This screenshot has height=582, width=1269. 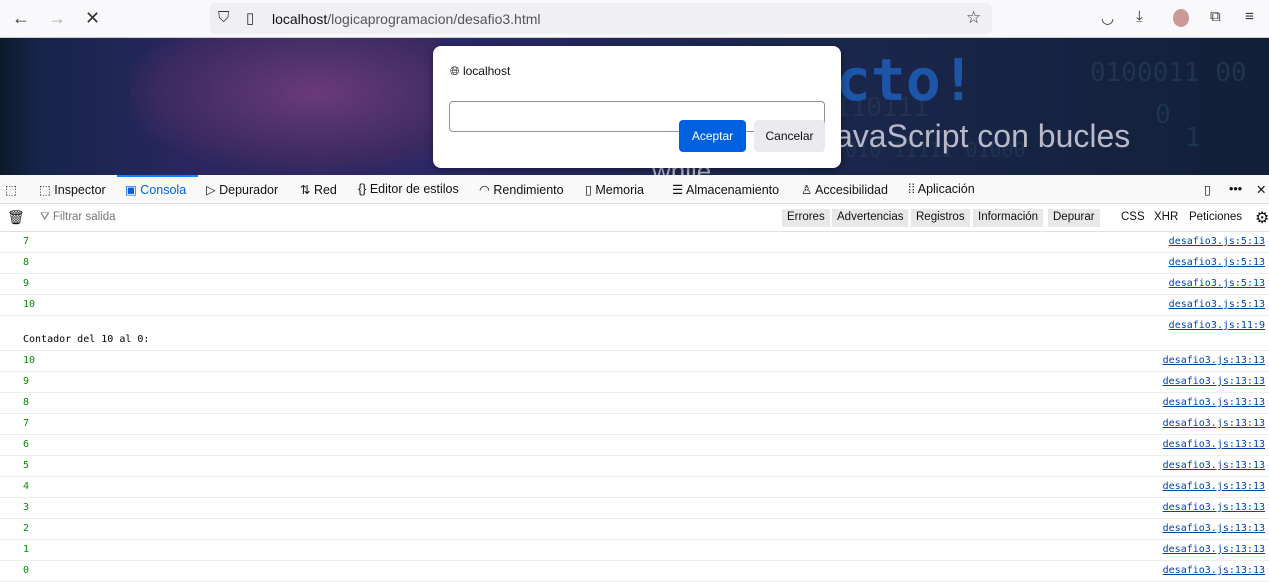 What do you see at coordinates (634, 550) in the screenshot?
I see `console-message: 1 desafio3.js:13:13` at bounding box center [634, 550].